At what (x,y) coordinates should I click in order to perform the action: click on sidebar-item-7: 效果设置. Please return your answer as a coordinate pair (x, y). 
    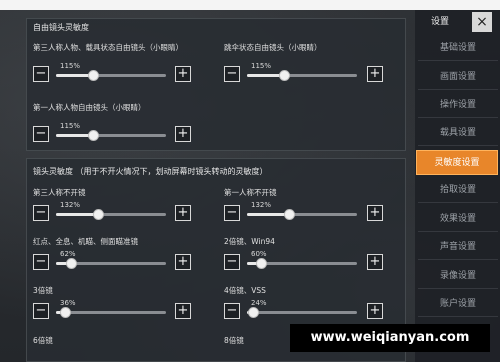
    Looking at the image, I should click on (458, 219).